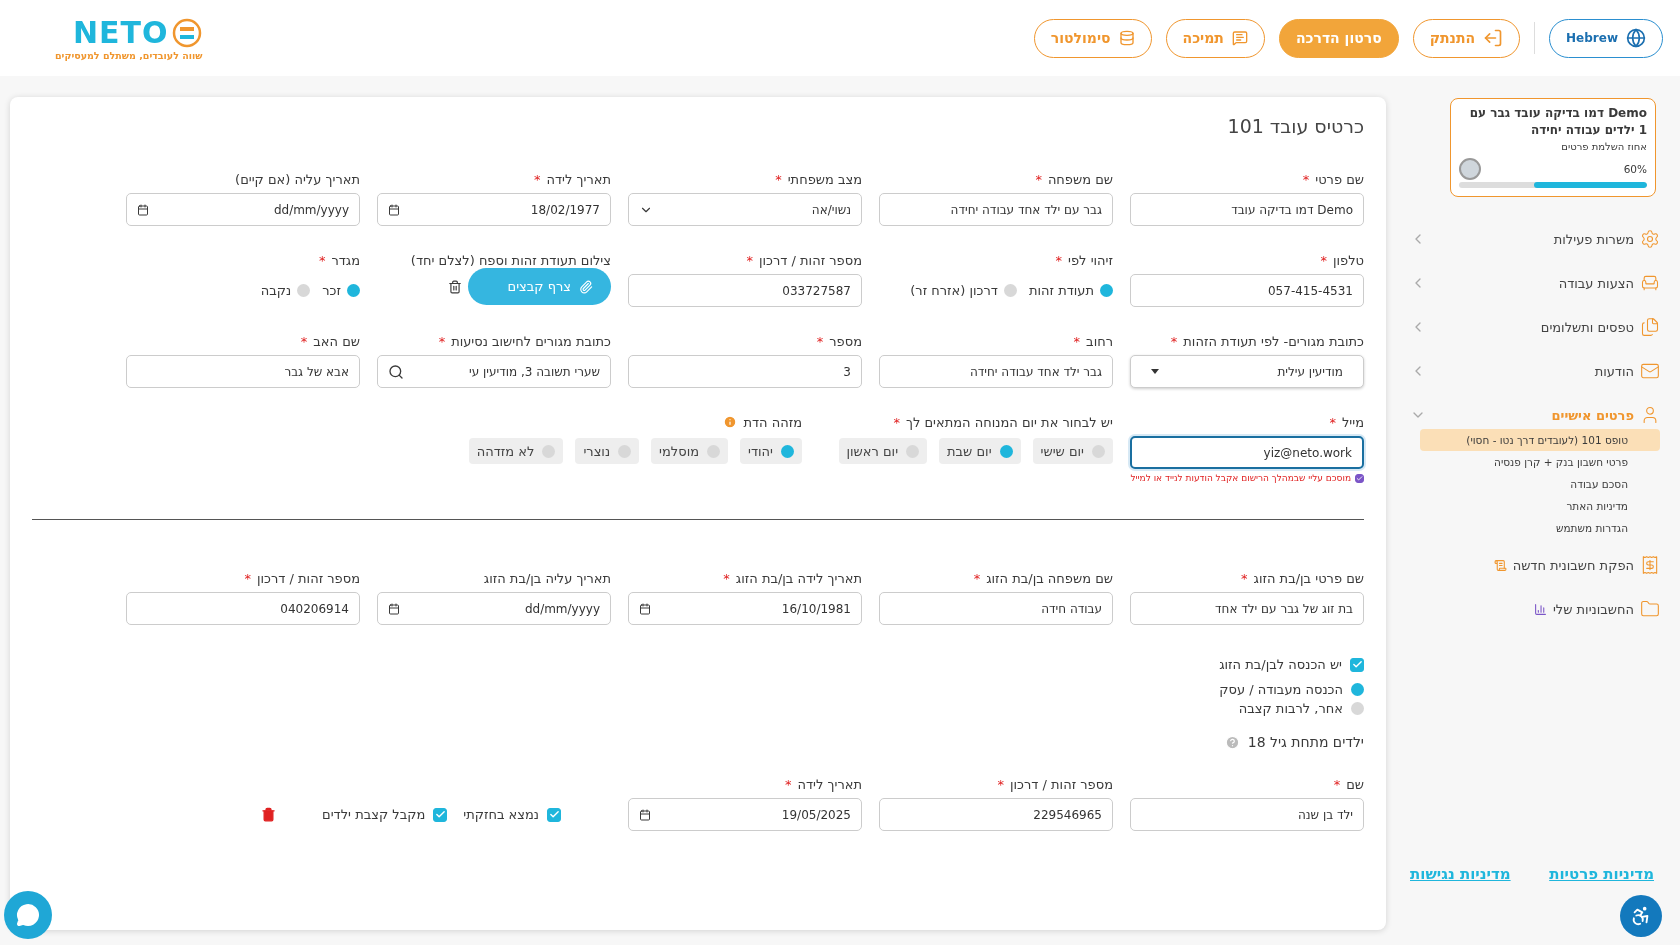 Image resolution: width=1680 pixels, height=945 pixels. Describe the element at coordinates (243, 371) in the screenshot. I see `input-field: אבא של גבר` at that location.